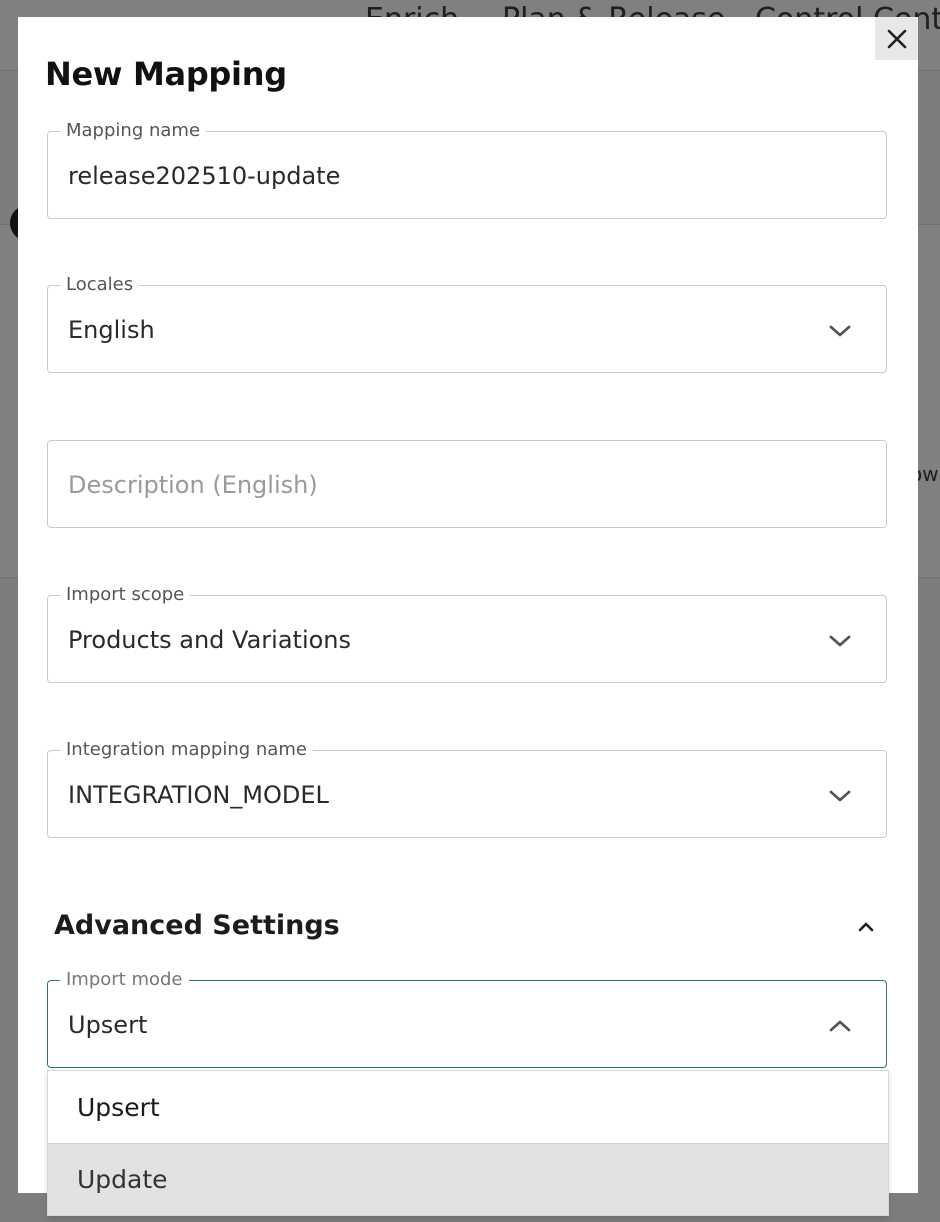  I want to click on close-icon, so click(896, 38).